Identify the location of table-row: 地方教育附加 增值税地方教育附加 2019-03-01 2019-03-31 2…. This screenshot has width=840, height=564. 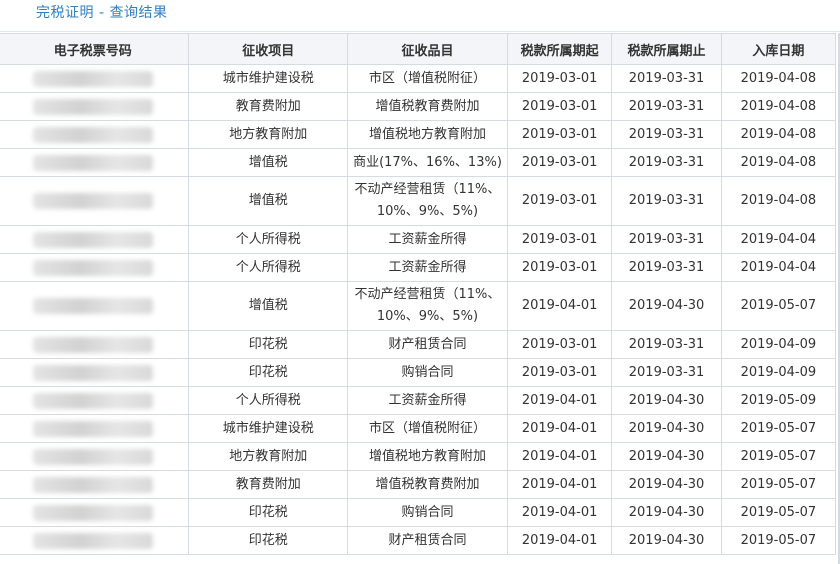
(418, 134).